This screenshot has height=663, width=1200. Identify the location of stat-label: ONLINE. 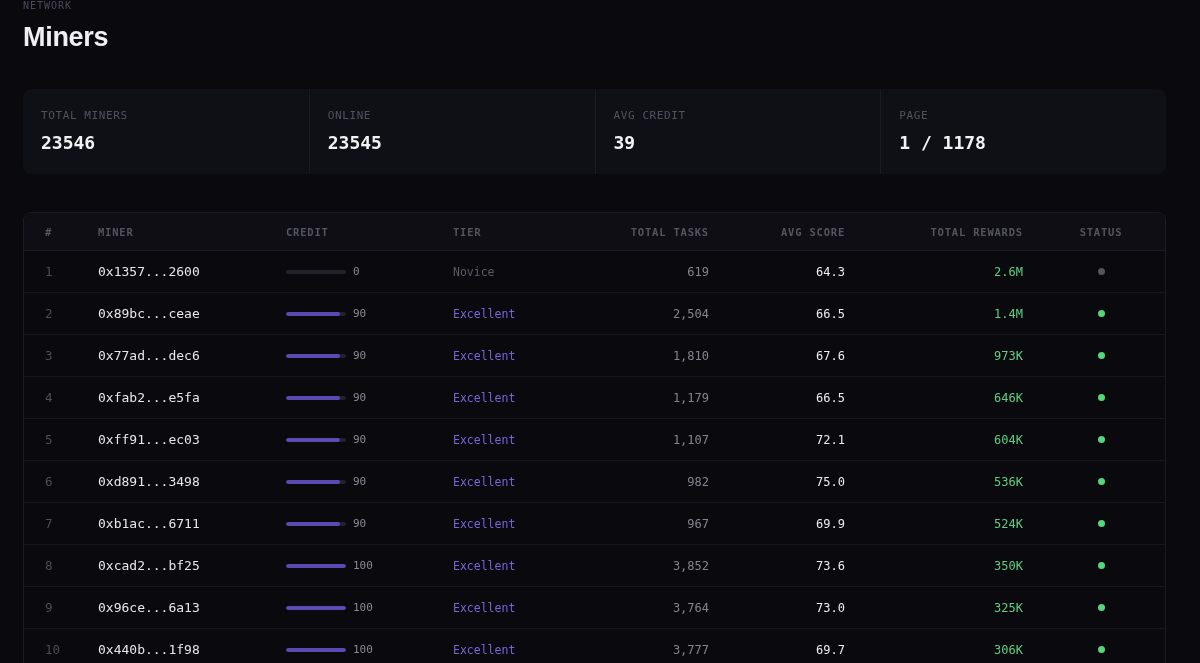
(349, 115).